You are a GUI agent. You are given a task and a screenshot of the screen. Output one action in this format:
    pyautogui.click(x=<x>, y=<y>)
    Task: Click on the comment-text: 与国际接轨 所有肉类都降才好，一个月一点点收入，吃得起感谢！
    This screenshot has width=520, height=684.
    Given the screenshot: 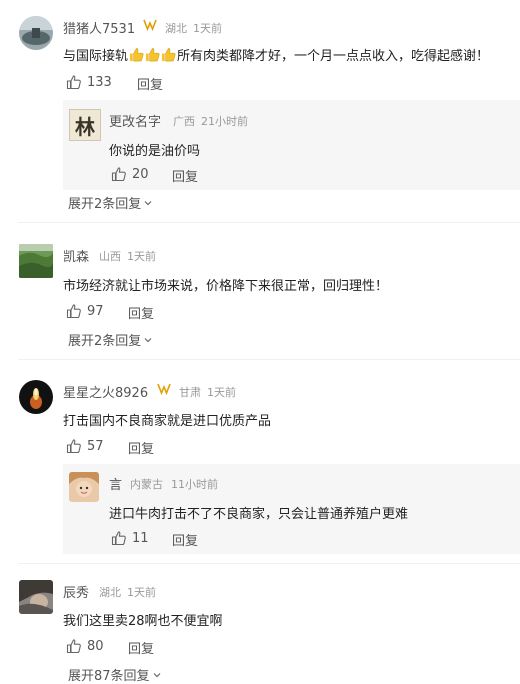 What is the action you would take?
    pyautogui.click(x=276, y=54)
    